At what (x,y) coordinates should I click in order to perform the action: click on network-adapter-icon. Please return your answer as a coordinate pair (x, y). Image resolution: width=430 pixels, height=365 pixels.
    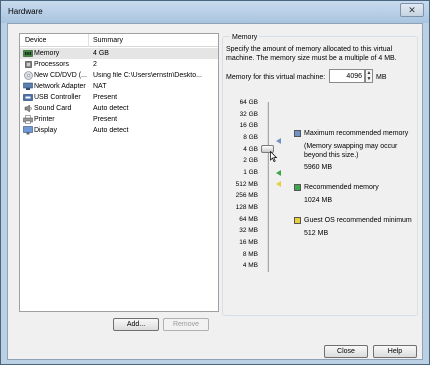
    Looking at the image, I should click on (28, 86).